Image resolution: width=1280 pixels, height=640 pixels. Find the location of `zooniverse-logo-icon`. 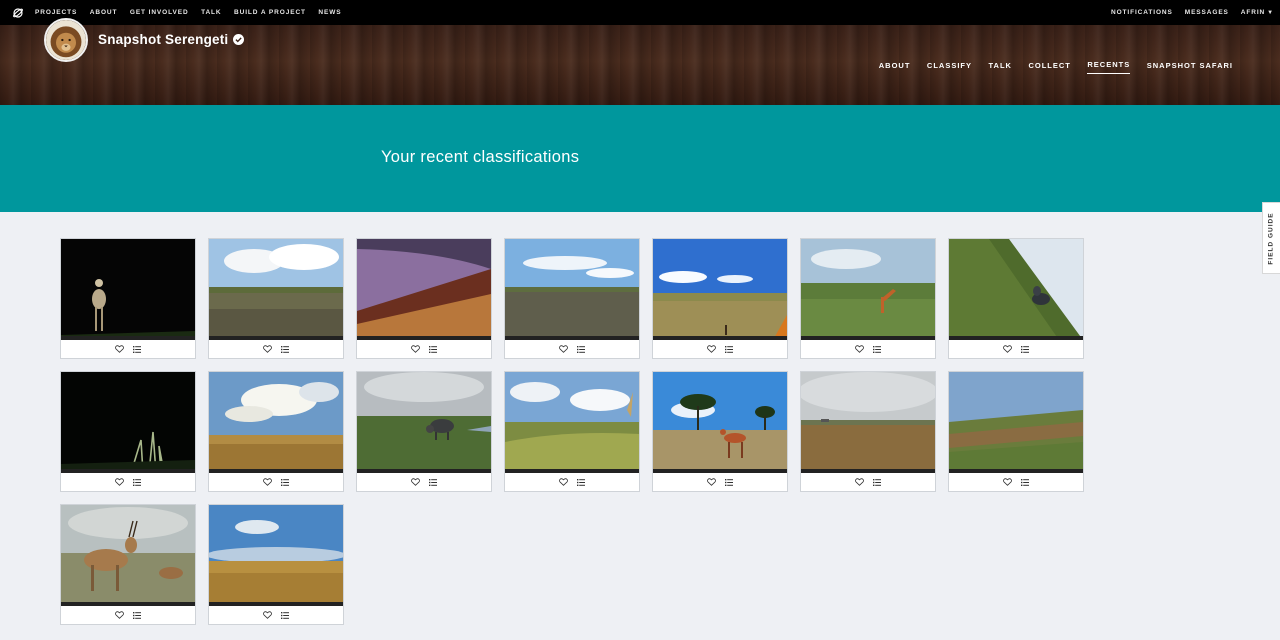

zooniverse-logo-icon is located at coordinates (18, 13).